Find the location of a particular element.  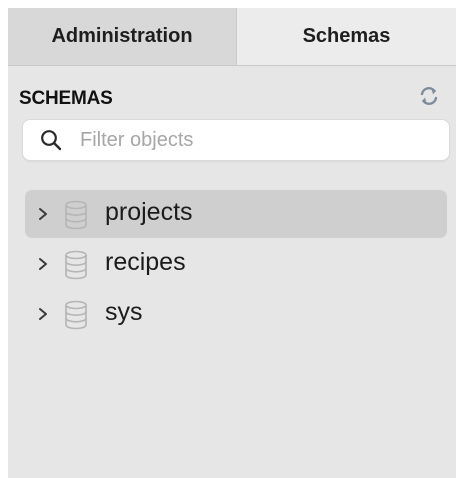

schema-item-projects: projects is located at coordinates (236, 214).